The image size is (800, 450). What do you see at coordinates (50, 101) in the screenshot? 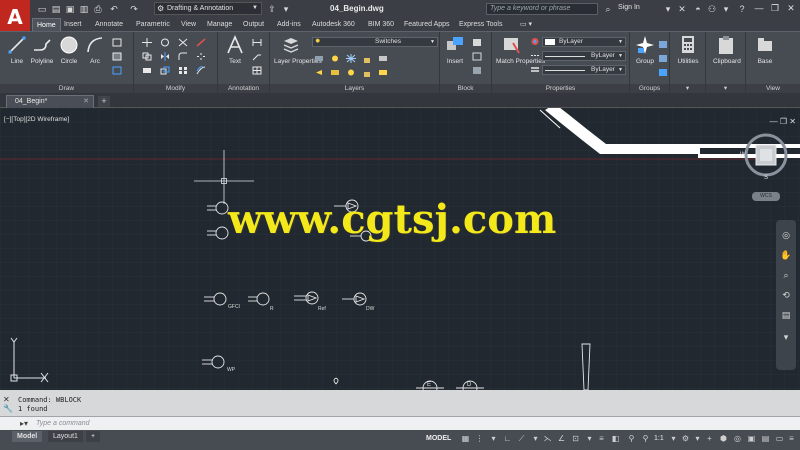
I see `file-tab: 04_Begin* ✕` at bounding box center [50, 101].